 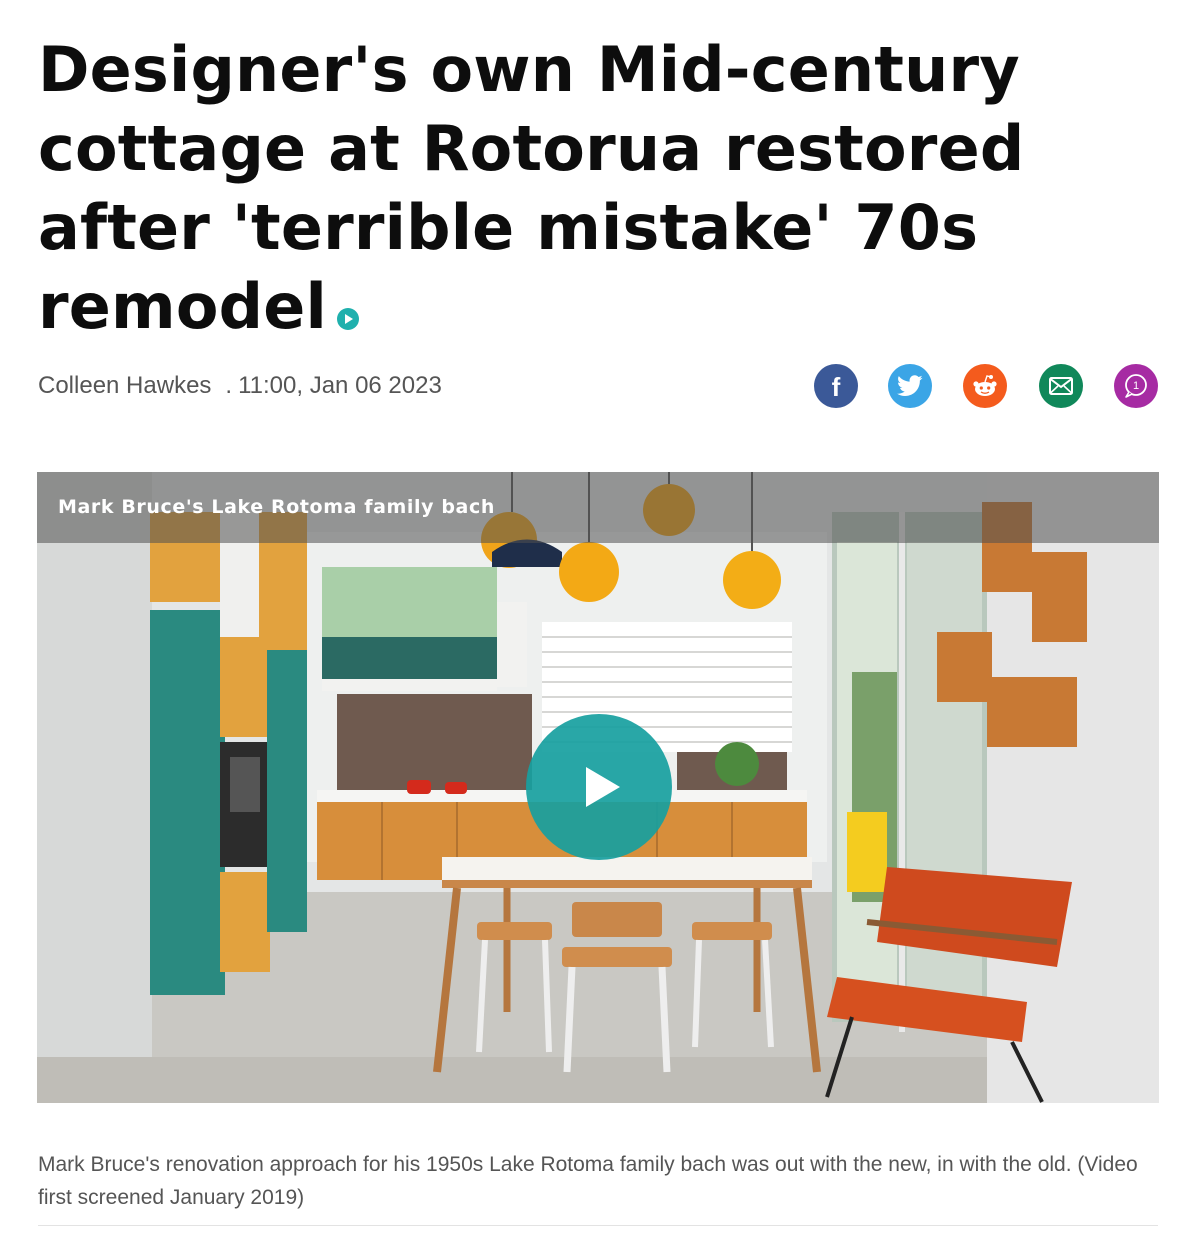 I want to click on video-title-bar: Mark Bruce's Lake Rotoma family bach, so click(x=598, y=507).